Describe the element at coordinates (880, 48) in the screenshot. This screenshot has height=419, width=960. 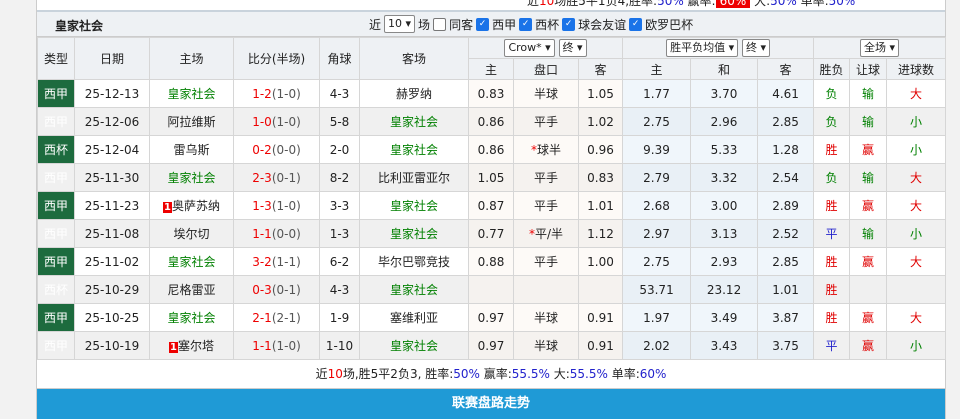
I see `scope-select: 全场 ▾` at that location.